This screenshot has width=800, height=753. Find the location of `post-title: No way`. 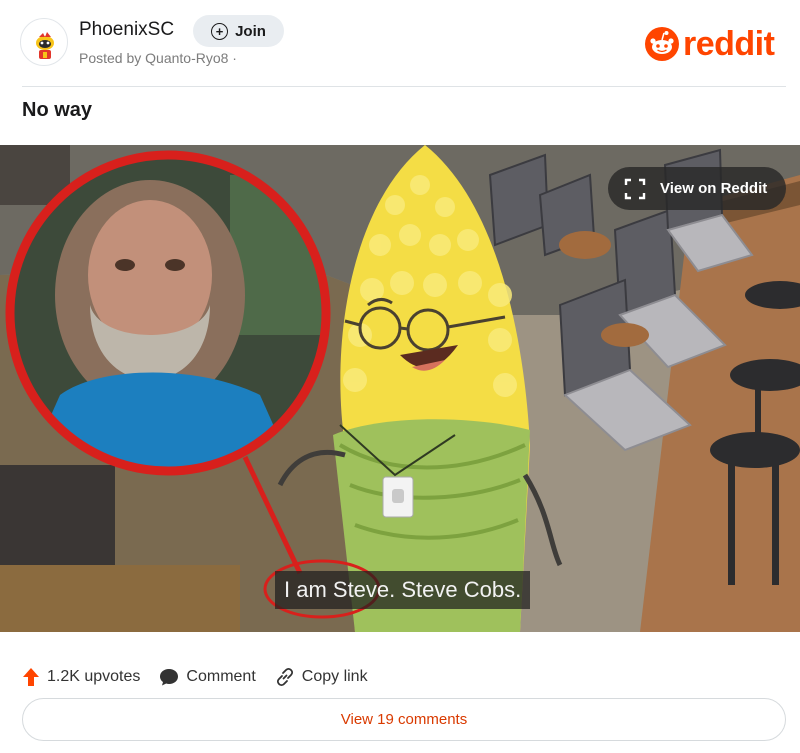

post-title: No way is located at coordinates (57, 110).